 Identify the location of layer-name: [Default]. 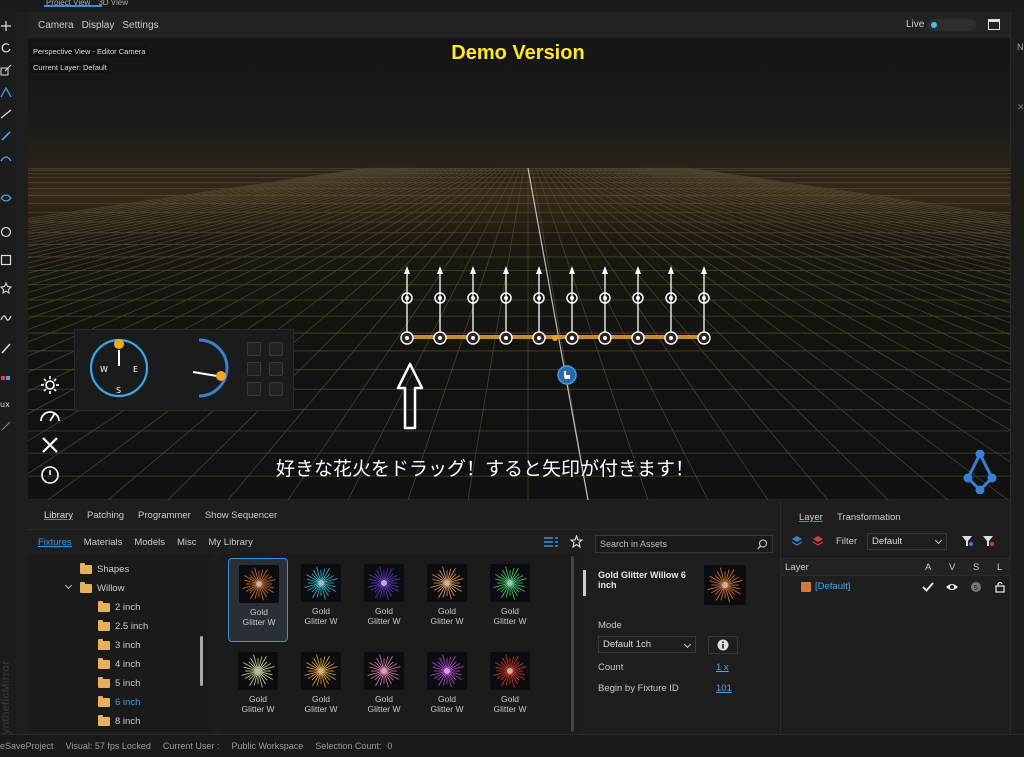
(832, 586).